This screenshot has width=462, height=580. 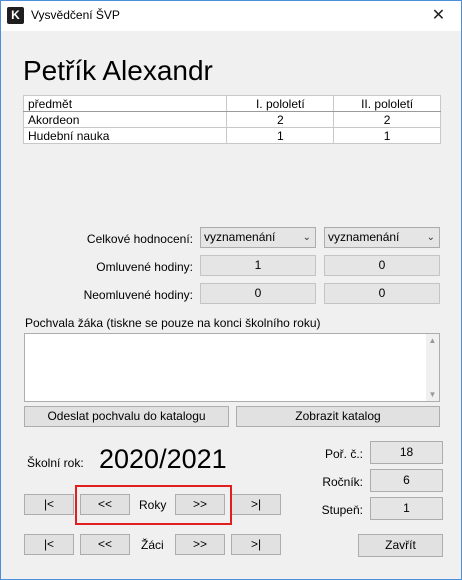 What do you see at coordinates (432, 340) in the screenshot?
I see `scroll-up-icon: ▲` at bounding box center [432, 340].